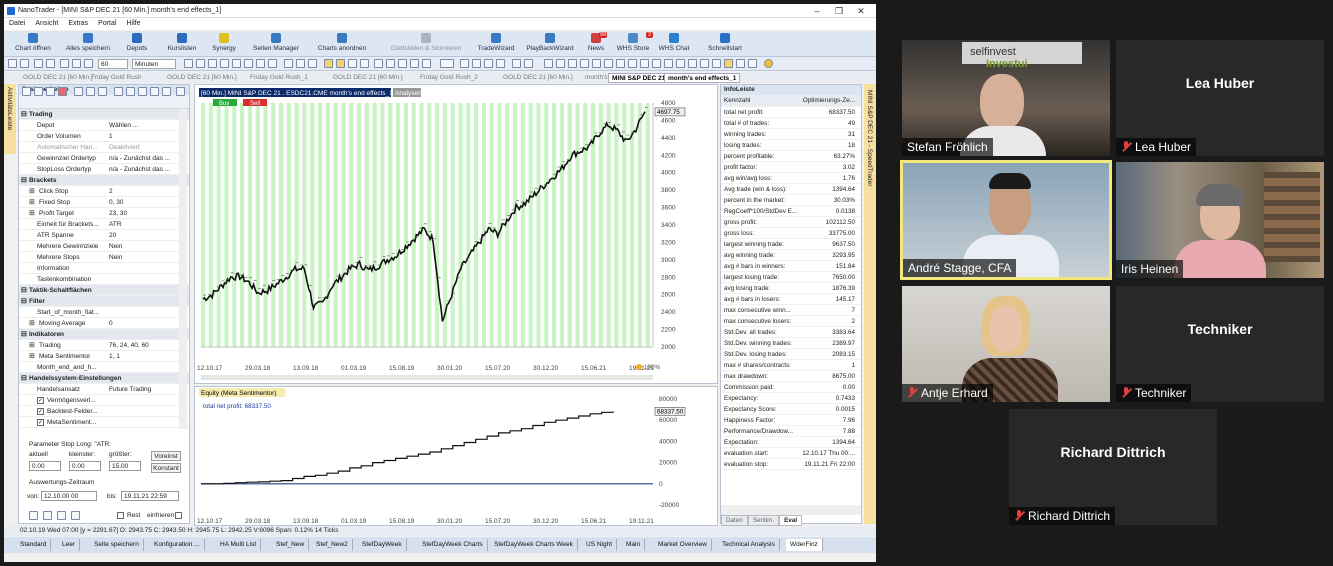 This screenshot has height=566, width=1333. What do you see at coordinates (1006, 344) in the screenshot?
I see `participant-tile-antje: Antje Erhard` at bounding box center [1006, 344].